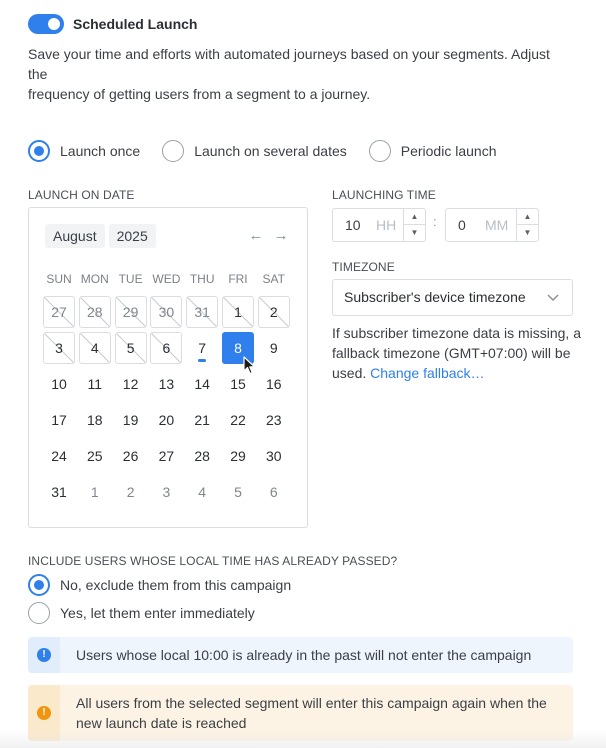 This screenshot has width=606, height=748. Describe the element at coordinates (281, 236) in the screenshot. I see `arrow-right-icon: →` at that location.